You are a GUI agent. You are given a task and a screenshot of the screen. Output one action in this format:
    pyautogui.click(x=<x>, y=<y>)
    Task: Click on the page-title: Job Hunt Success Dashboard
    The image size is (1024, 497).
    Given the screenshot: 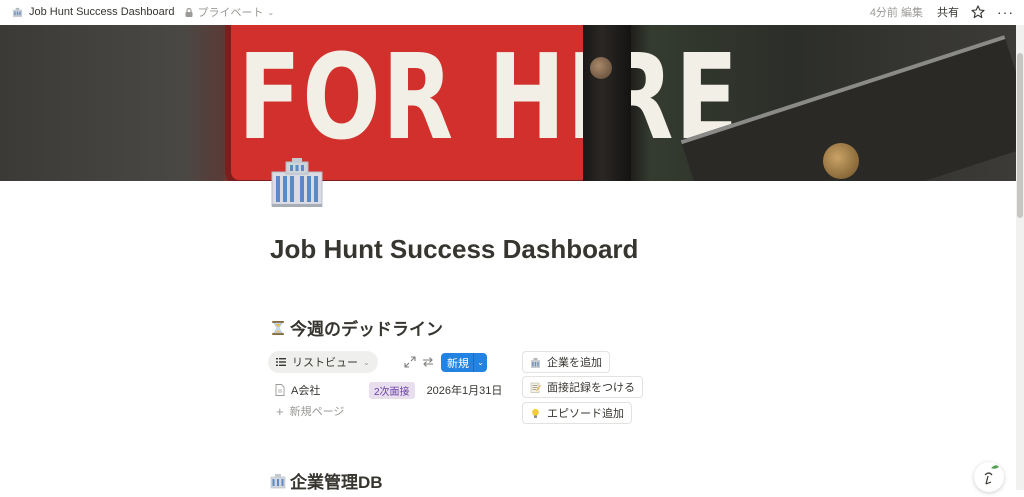 What is the action you would take?
    pyautogui.click(x=454, y=249)
    